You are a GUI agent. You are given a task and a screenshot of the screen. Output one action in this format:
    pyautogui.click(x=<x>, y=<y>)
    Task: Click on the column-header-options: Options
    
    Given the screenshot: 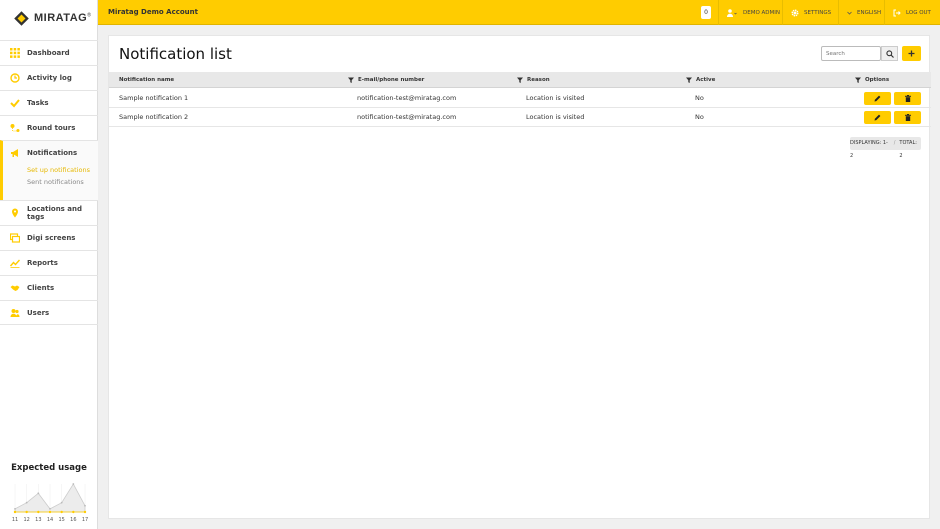 What is the action you would take?
    pyautogui.click(x=872, y=80)
    